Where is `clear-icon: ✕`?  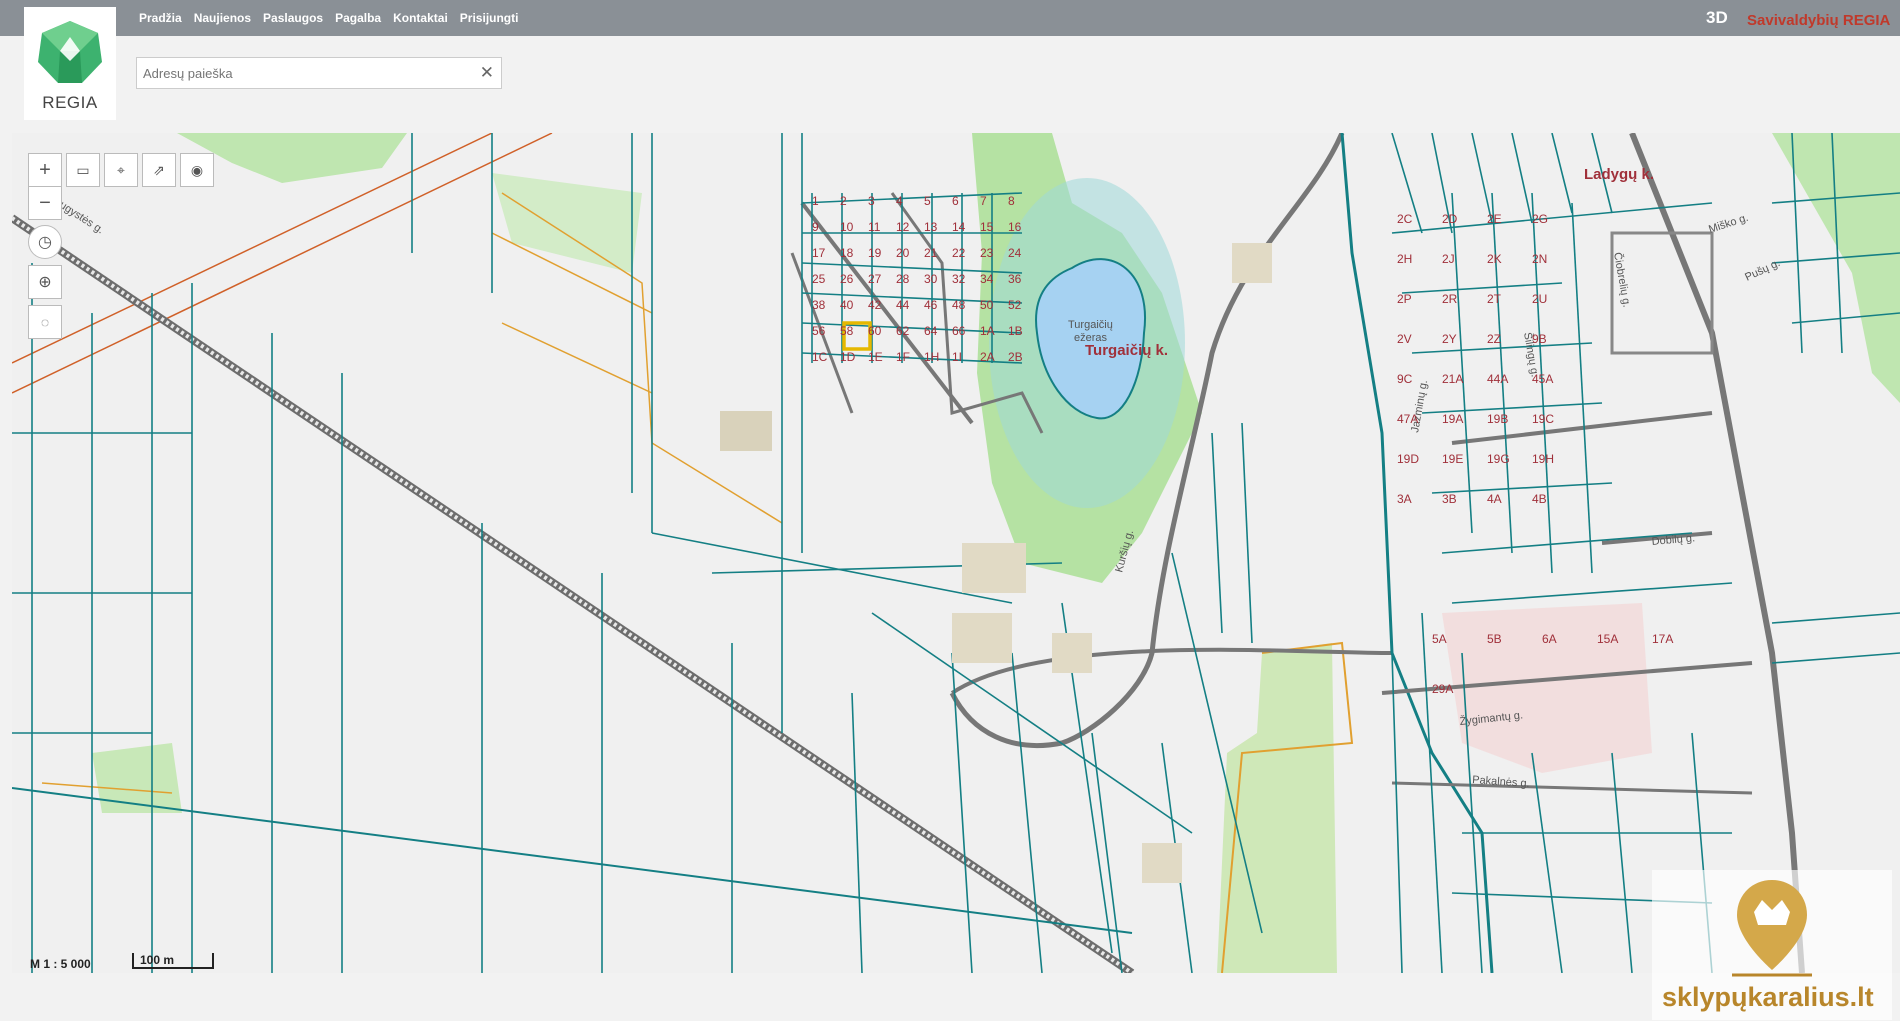
clear-icon: ✕ is located at coordinates (487, 73).